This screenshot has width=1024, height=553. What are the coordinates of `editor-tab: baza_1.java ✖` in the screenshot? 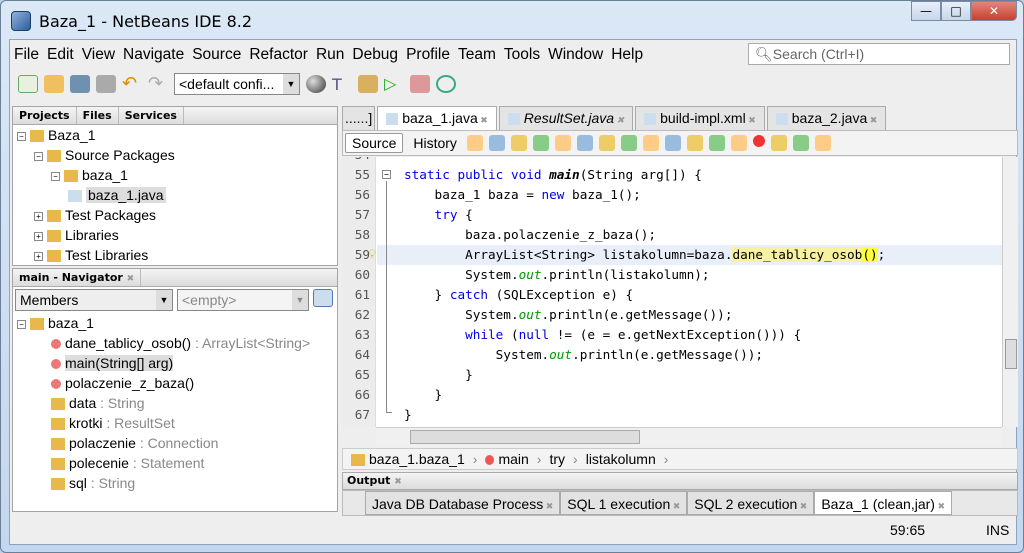 It's located at (437, 118).